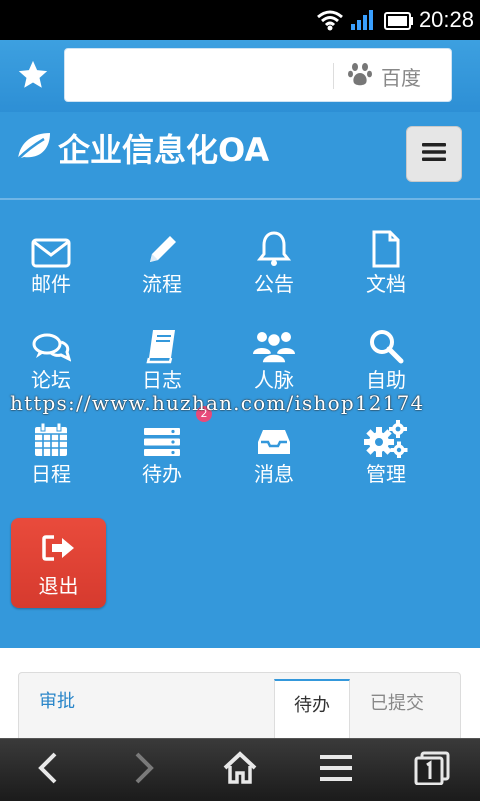  Describe the element at coordinates (164, 150) in the screenshot. I see `app-title: 企业信息化OA` at that location.